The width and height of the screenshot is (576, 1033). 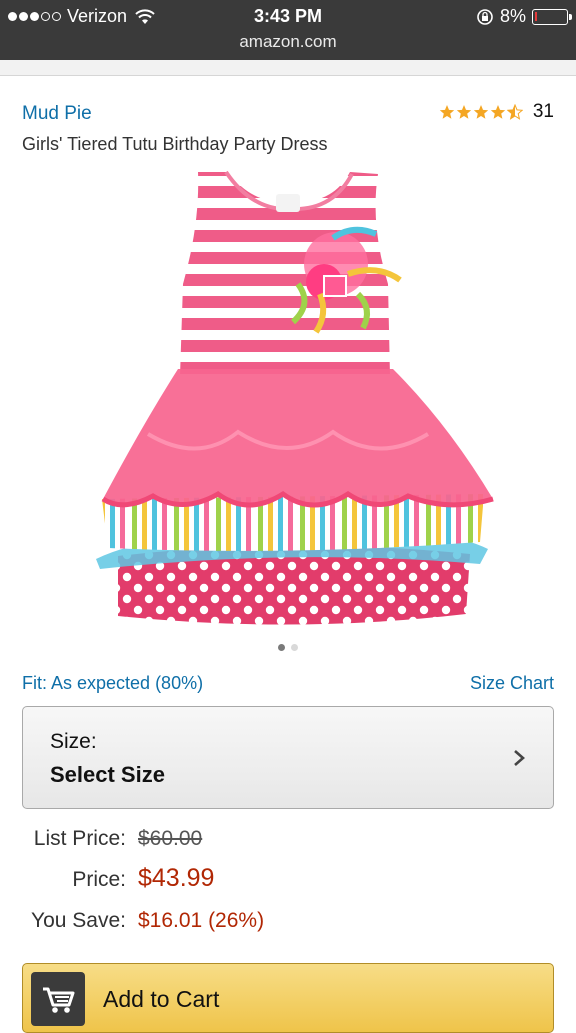 What do you see at coordinates (112, 683) in the screenshot?
I see `fit-info-link: Fit: As expected (80%)` at bounding box center [112, 683].